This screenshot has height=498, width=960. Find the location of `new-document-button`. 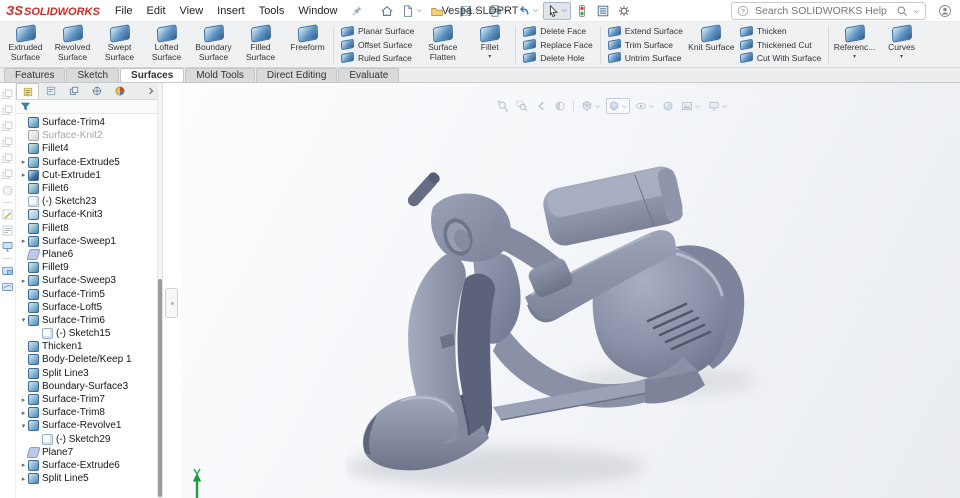

new-document-button is located at coordinates (412, 11).